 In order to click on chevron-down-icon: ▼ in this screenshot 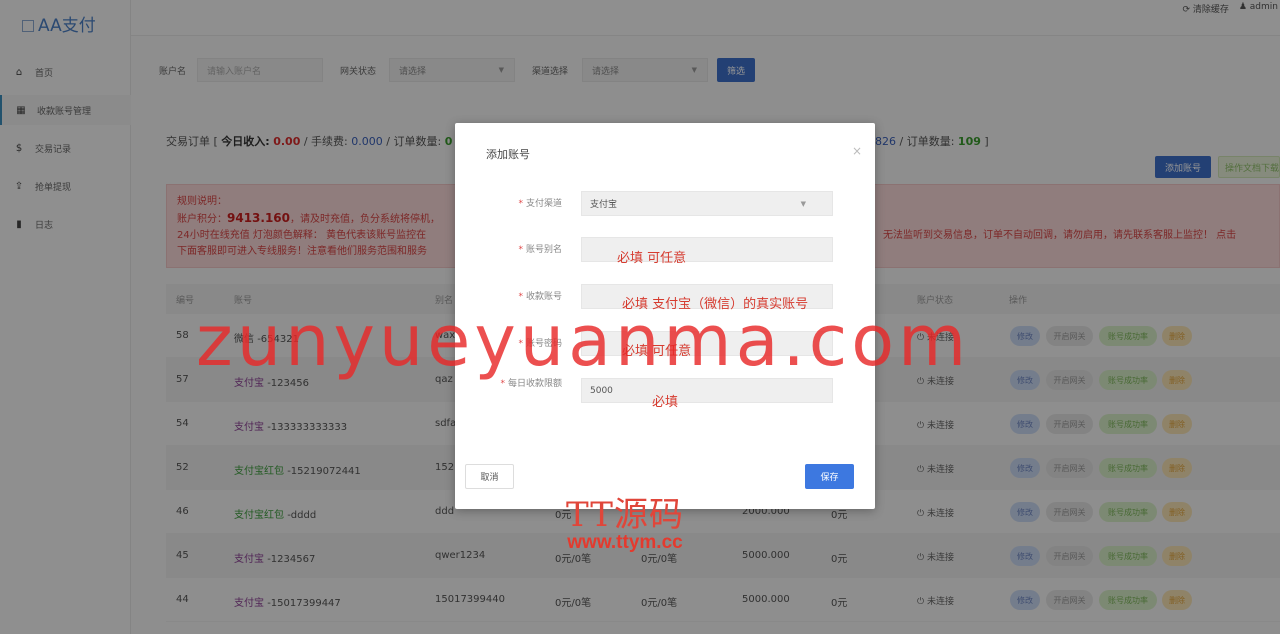, I will do `click(803, 204)`.